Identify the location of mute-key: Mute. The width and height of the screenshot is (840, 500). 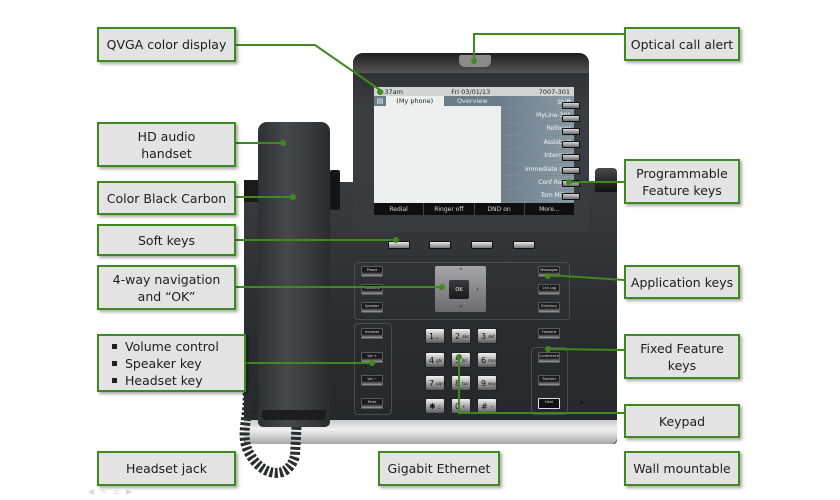
(372, 403).